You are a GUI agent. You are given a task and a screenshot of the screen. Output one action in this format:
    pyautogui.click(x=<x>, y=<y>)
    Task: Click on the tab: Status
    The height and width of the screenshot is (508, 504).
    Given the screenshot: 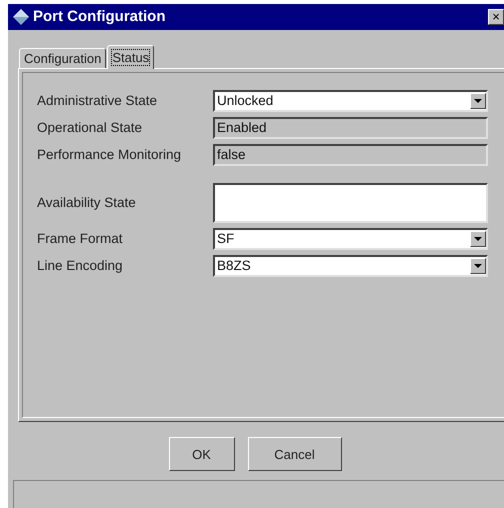 What is the action you would take?
    pyautogui.click(x=130, y=56)
    